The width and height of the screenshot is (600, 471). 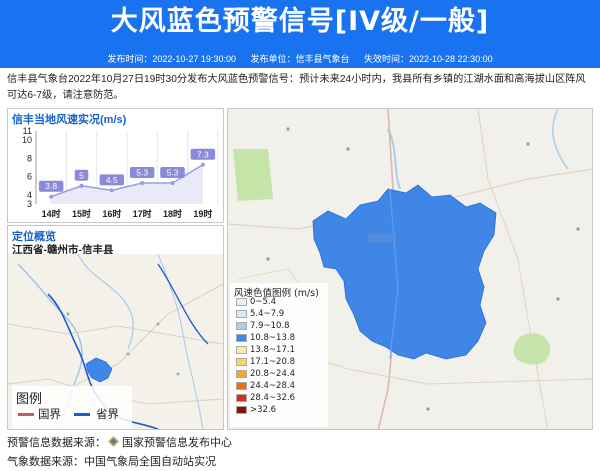 What do you see at coordinates (272, 386) in the screenshot?
I see `scale-label: 24.4~28.4` at bounding box center [272, 386].